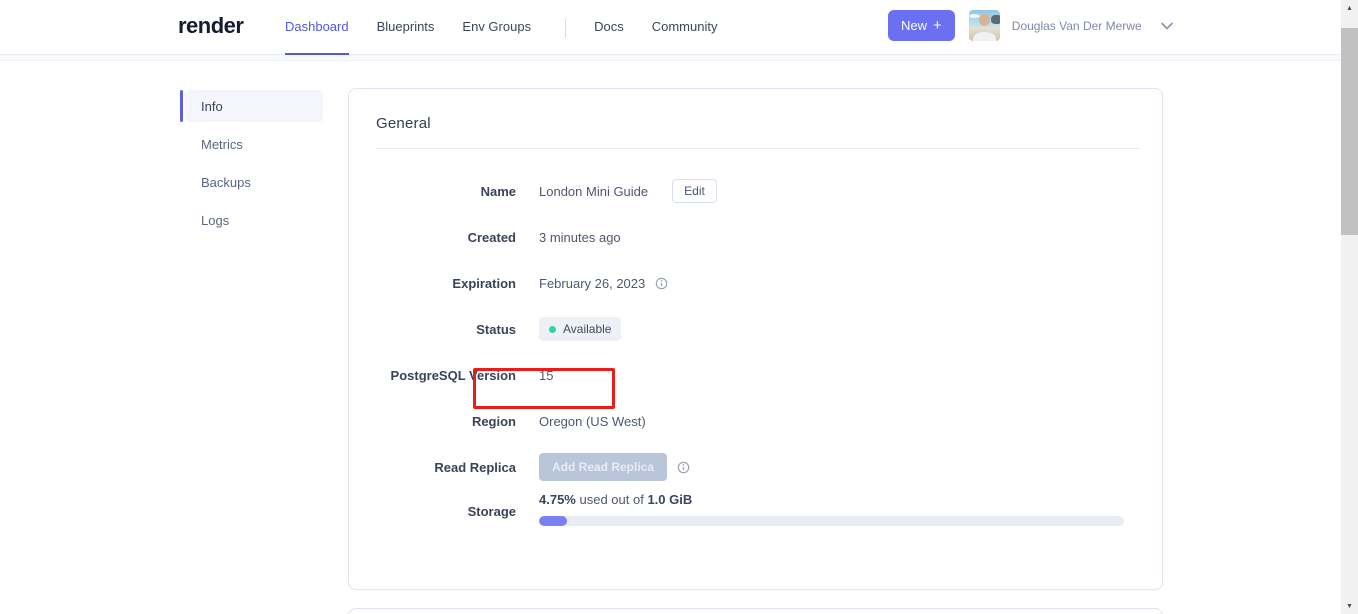 This screenshot has width=1358, height=614. I want to click on expiration-info-icon, so click(661, 283).